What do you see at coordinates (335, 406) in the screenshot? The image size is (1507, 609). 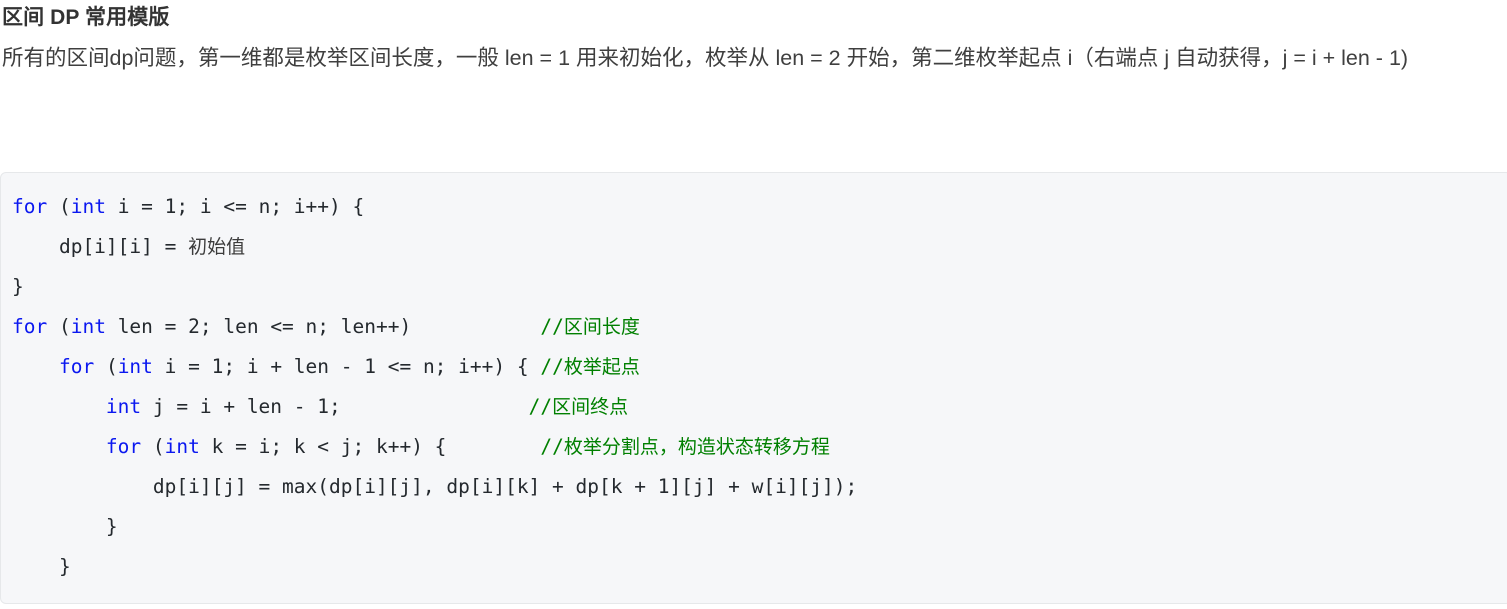 I see `code-token-plain: j = i + len - 1;` at bounding box center [335, 406].